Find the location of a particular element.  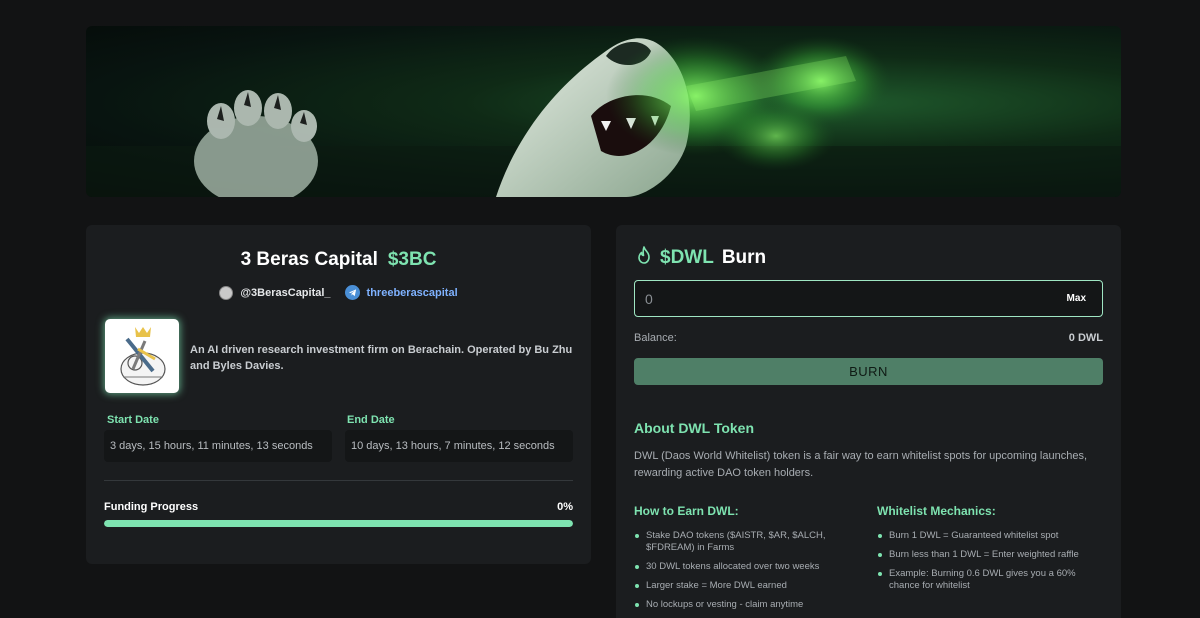

project-title: 3 Beras Capital $3BC is located at coordinates (338, 260).